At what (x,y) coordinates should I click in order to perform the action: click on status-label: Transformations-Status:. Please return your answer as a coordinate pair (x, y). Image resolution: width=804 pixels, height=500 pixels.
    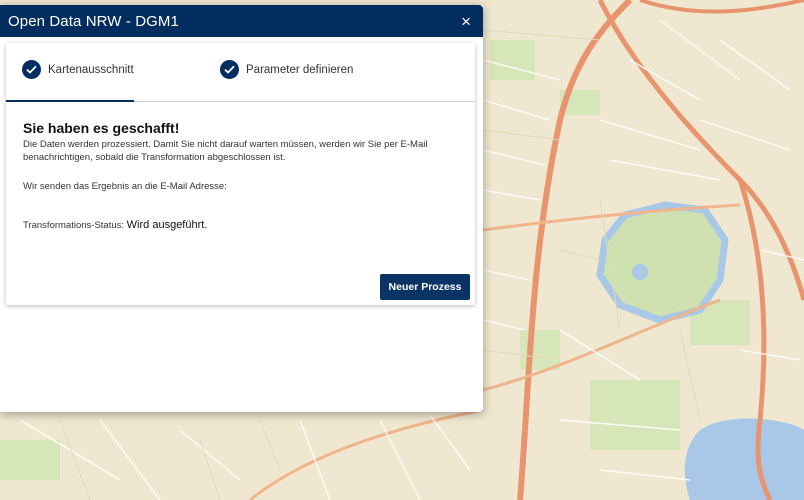
    Looking at the image, I should click on (74, 225).